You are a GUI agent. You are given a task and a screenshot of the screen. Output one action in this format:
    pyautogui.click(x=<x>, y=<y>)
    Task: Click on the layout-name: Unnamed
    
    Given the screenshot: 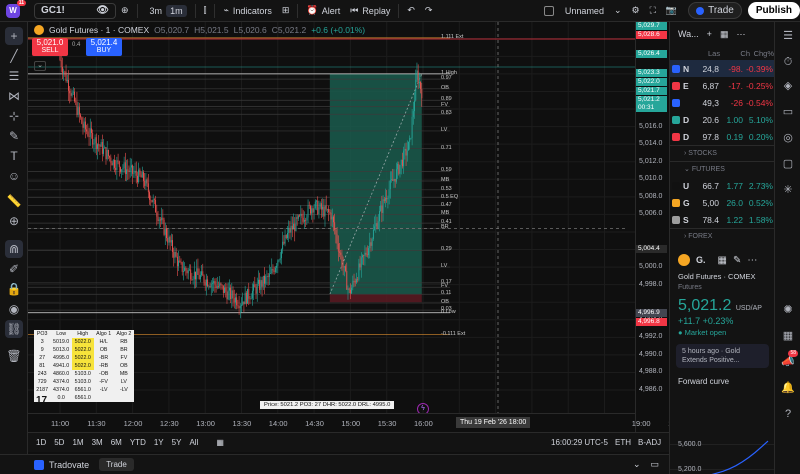 What is the action you would take?
    pyautogui.click(x=584, y=11)
    